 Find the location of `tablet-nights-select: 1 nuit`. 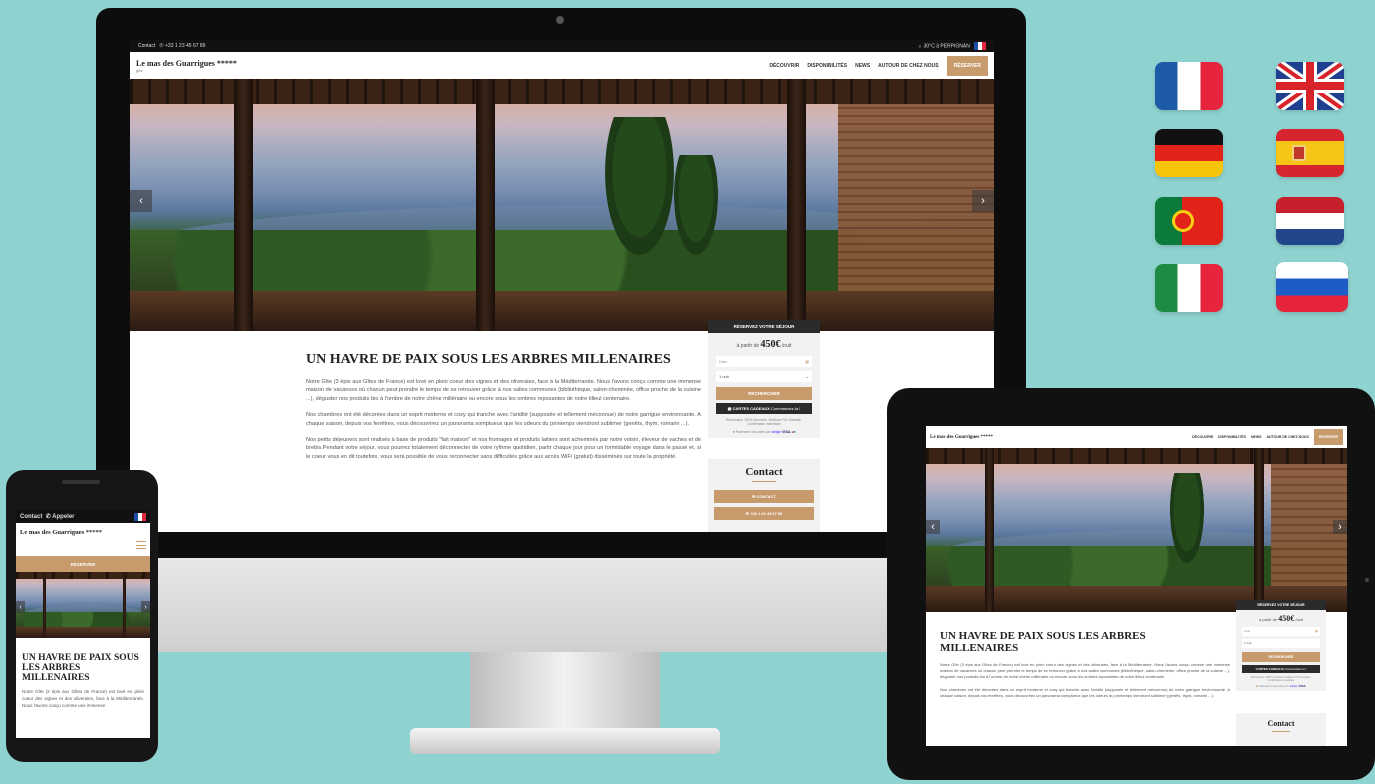

tablet-nights-select: 1 nuit is located at coordinates (1281, 643).